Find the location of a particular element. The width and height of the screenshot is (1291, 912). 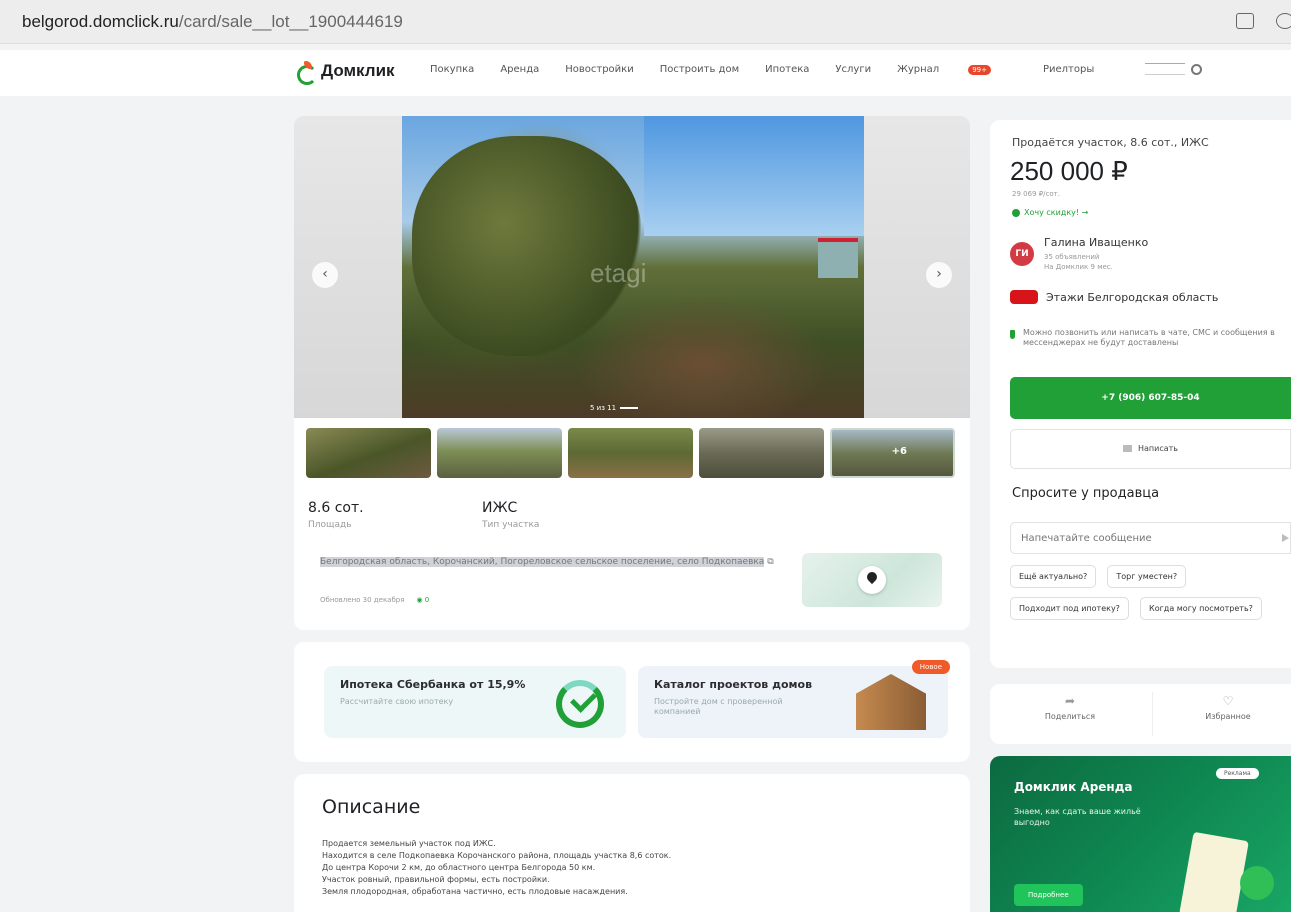

agent-name: Галина Иващенко is located at coordinates (1096, 242).